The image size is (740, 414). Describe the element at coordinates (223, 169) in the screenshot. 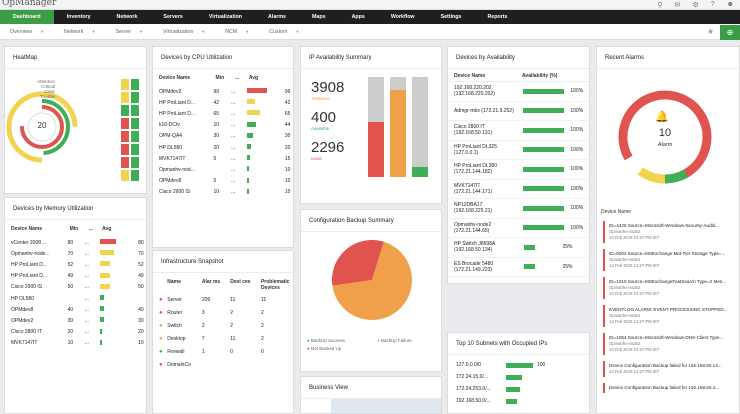

I see `table-row: Opmanhv-nod...... 10` at that location.